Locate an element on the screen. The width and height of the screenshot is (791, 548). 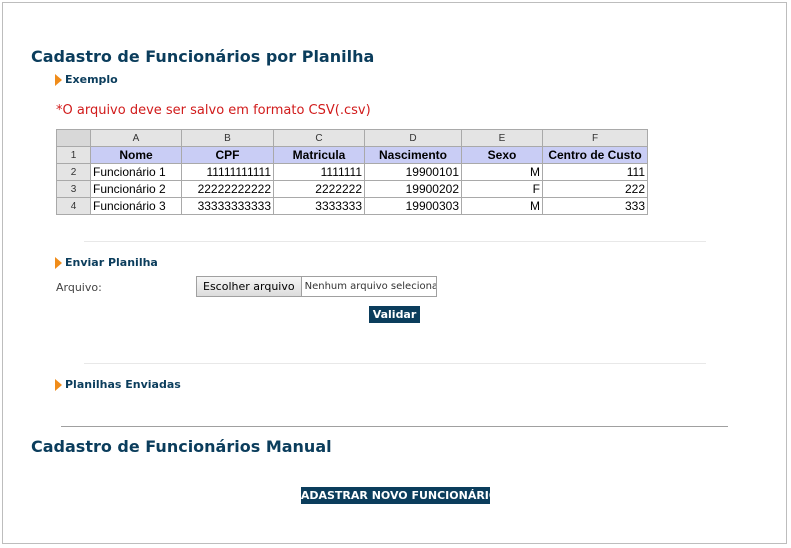
cell-cpf: 11111111111 is located at coordinates (227, 172).